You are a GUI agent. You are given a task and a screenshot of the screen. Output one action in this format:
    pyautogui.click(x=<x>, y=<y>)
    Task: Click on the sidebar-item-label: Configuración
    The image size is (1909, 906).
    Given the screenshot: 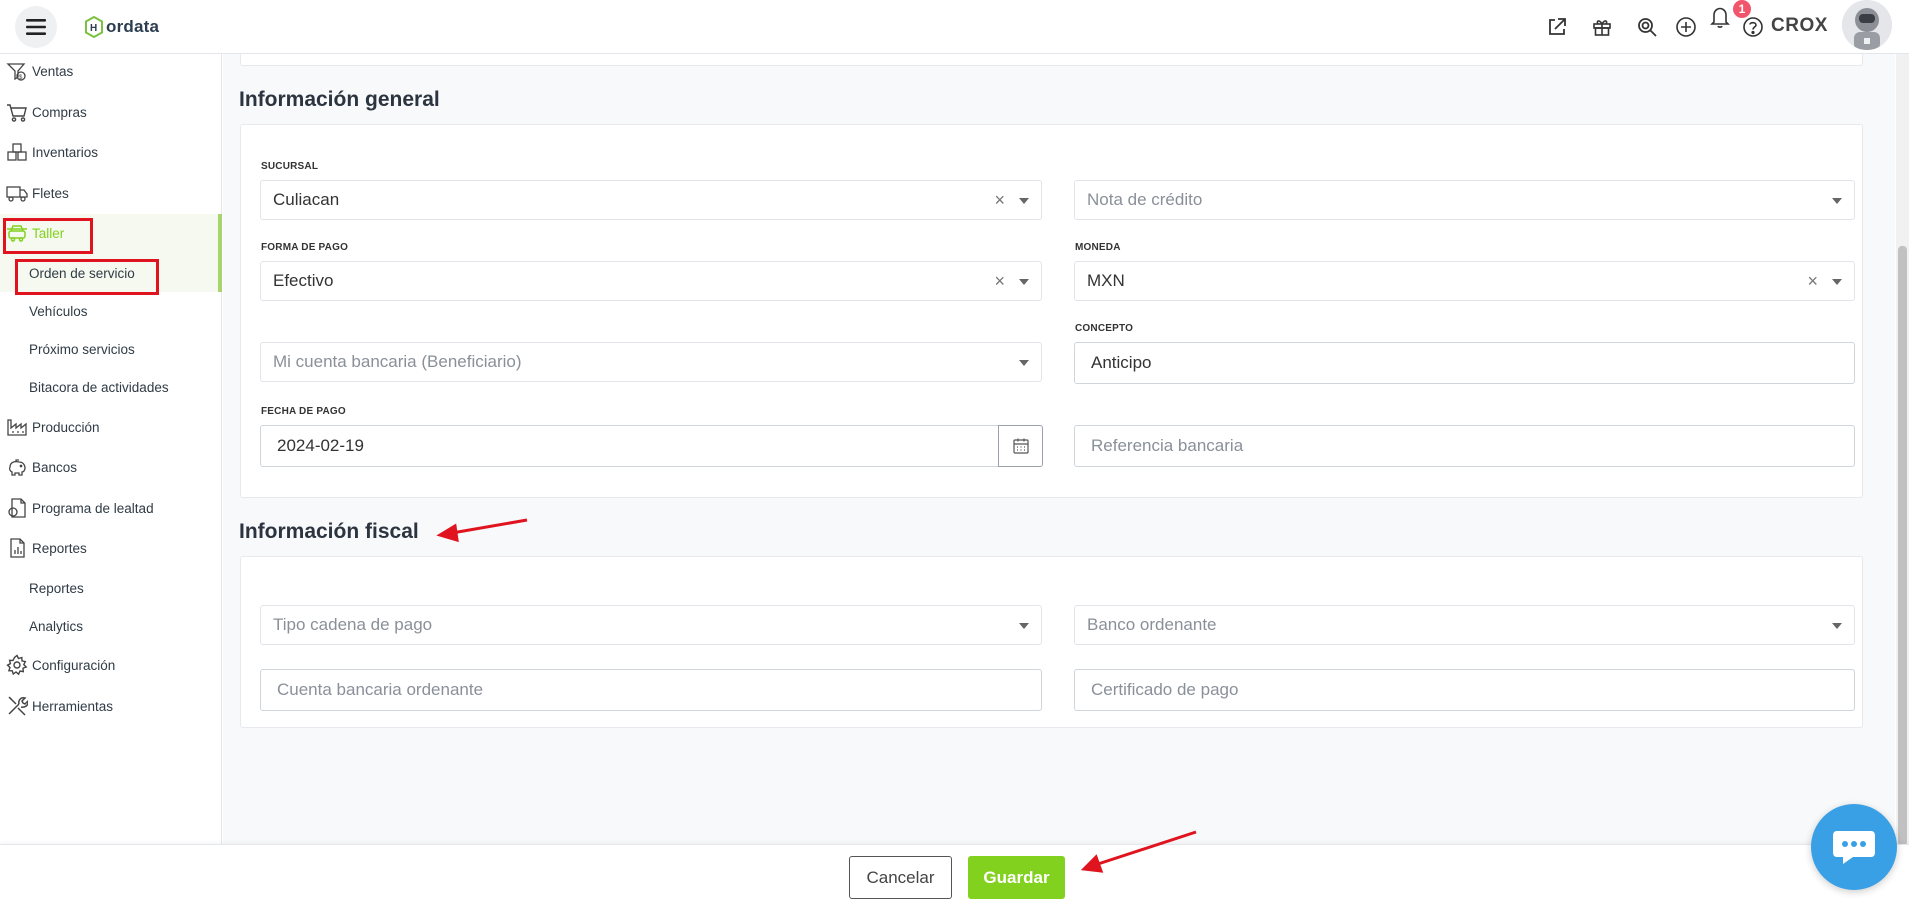 What is the action you would take?
    pyautogui.click(x=74, y=665)
    